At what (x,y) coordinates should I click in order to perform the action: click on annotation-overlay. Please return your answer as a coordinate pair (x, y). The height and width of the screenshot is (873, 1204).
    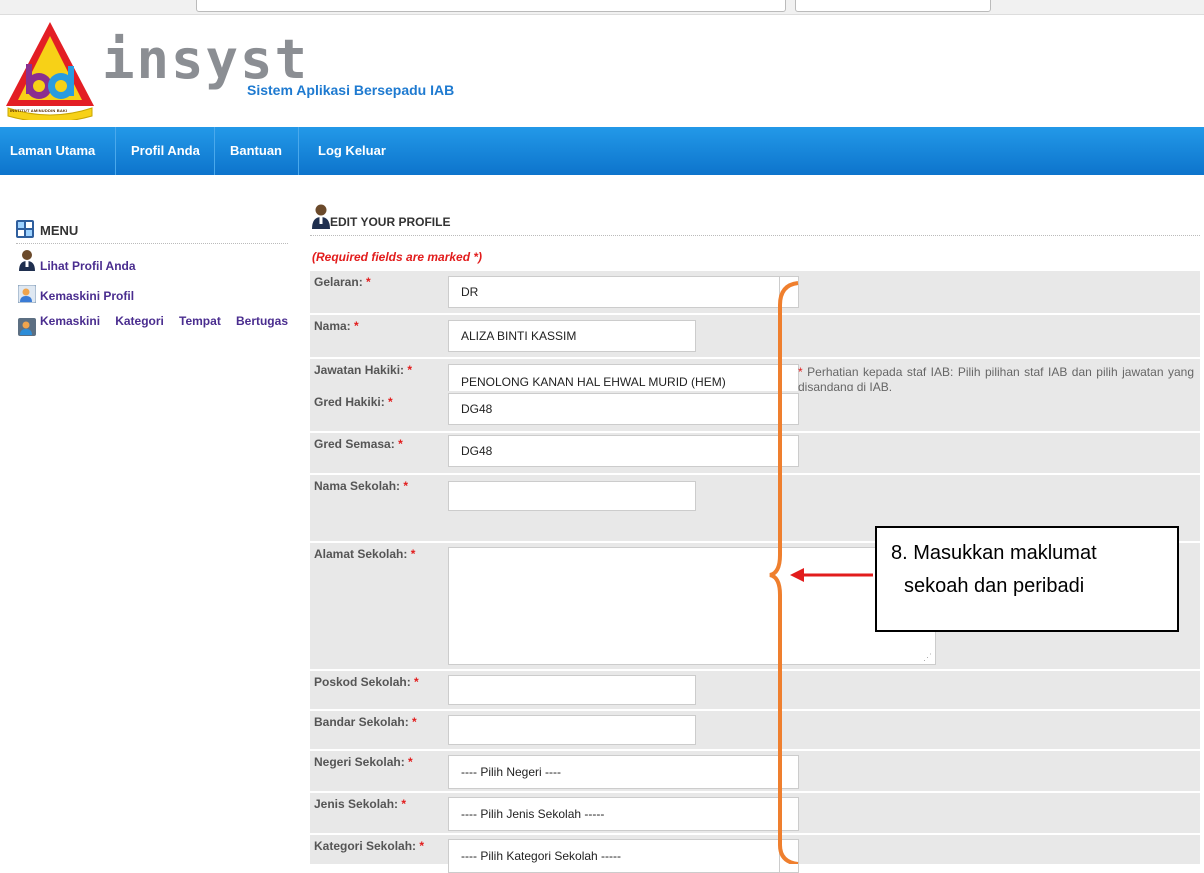
    Looking at the image, I should click on (821, 572).